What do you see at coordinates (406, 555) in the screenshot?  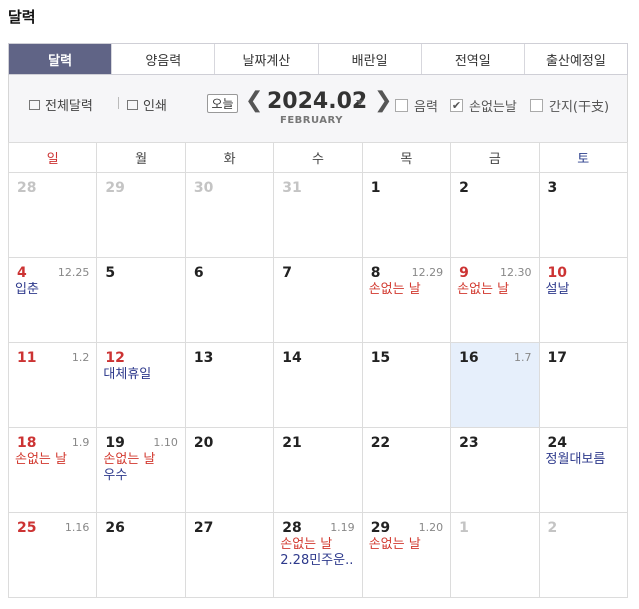 I see `calendar-day-cell: 29 1.20 손없는 날` at bounding box center [406, 555].